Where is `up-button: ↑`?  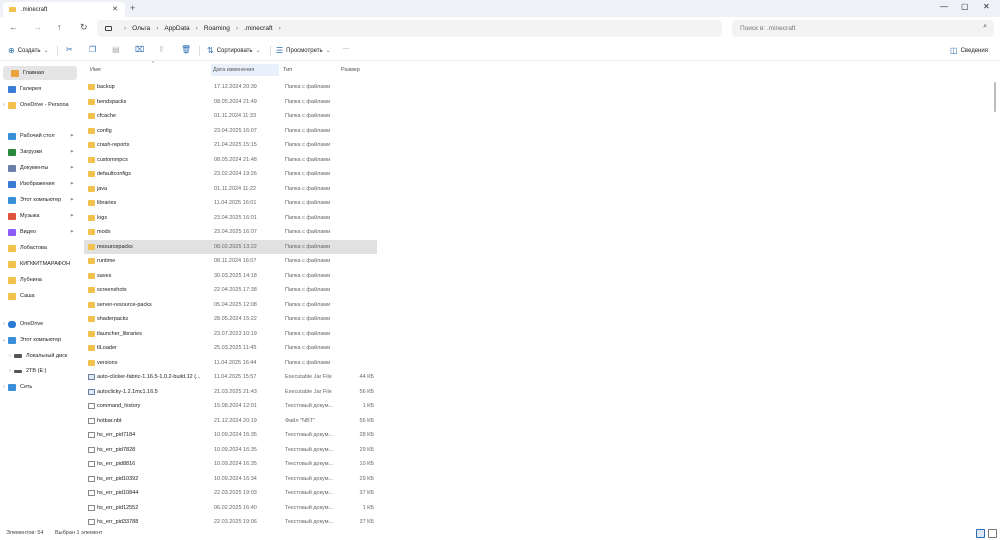
up-button: ↑ is located at coordinates (59, 27).